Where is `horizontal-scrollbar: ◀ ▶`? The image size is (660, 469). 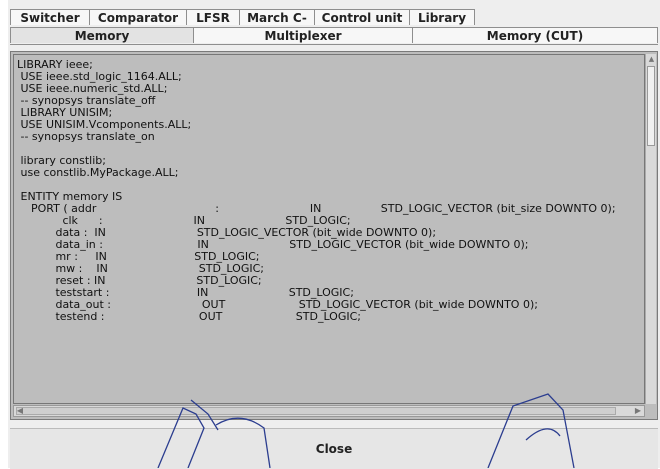 horizontal-scrollbar: ◀ ▶ is located at coordinates (329, 411).